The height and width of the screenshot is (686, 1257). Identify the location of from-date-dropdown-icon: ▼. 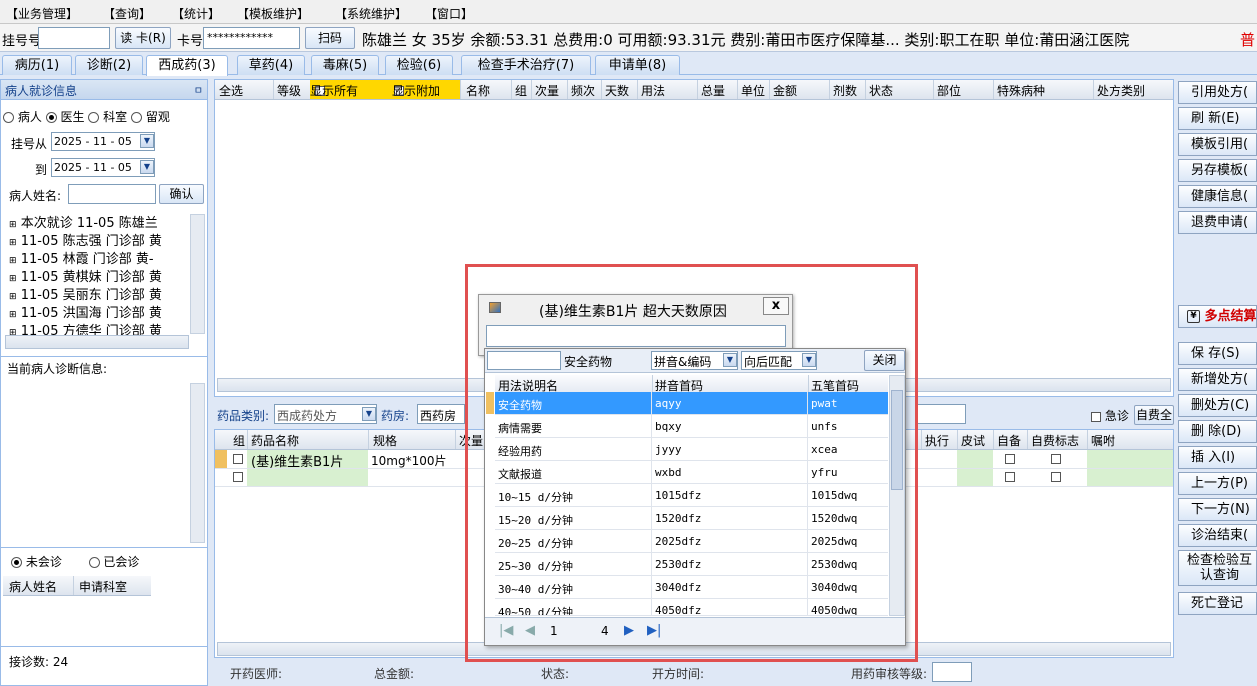
(147, 141).